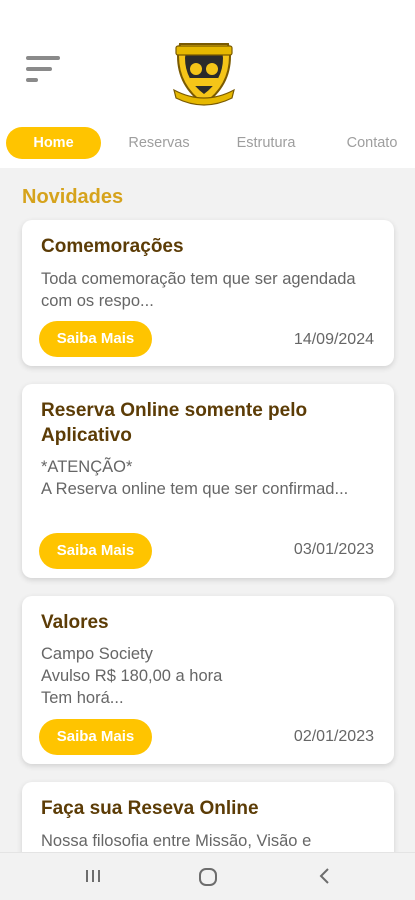 The width and height of the screenshot is (415, 900). What do you see at coordinates (333, 736) in the screenshot?
I see `card-date: 02/01/2023` at bounding box center [333, 736].